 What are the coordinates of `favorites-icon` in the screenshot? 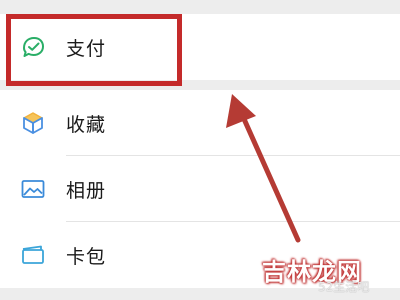 It's located at (33, 123).